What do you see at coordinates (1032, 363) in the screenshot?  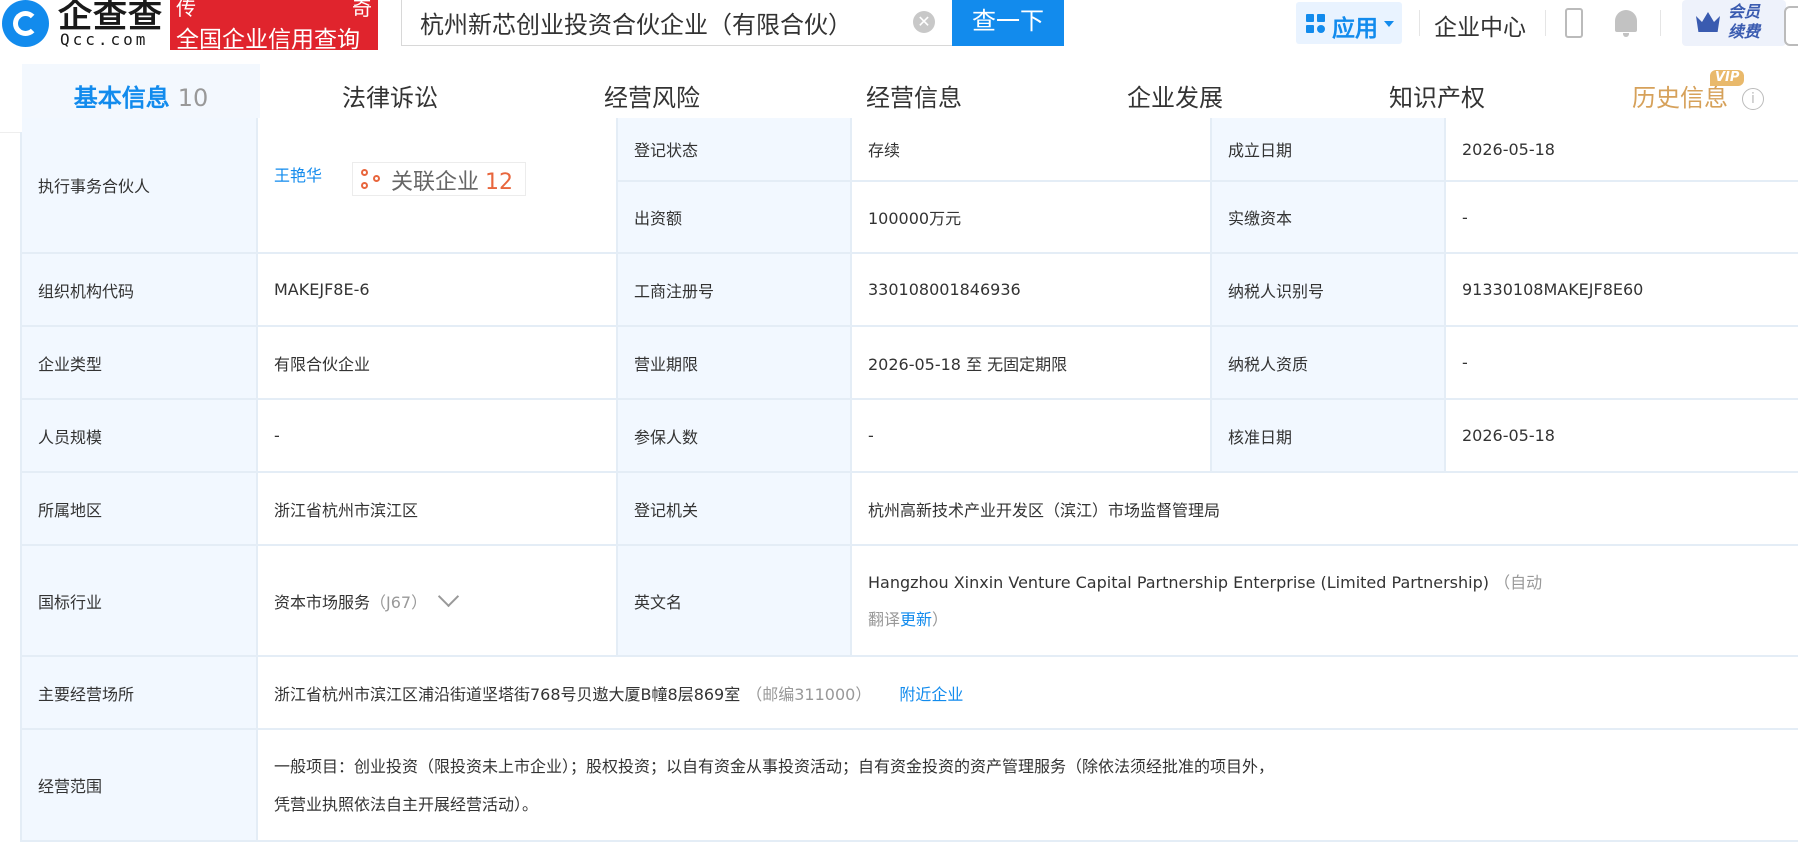 I see `biz-term-value: 2026-05-18 至 无固定期限` at bounding box center [1032, 363].